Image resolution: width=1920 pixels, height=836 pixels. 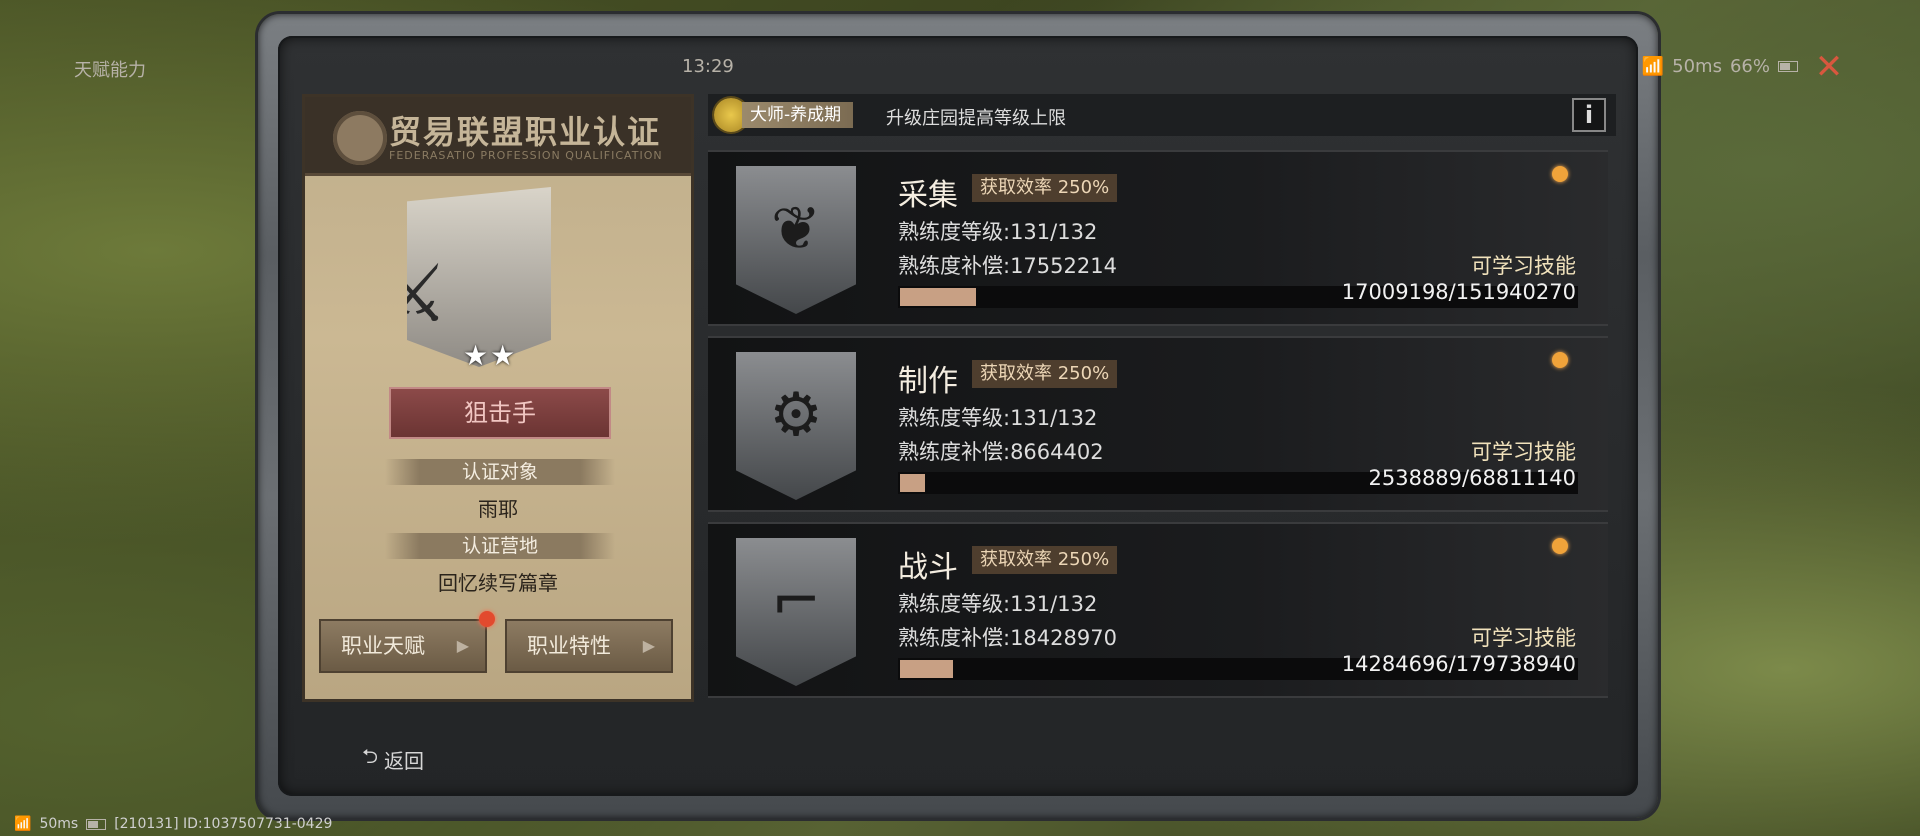 I want to click on progress-value: 17009198/151940270, so click(x=1458, y=292).